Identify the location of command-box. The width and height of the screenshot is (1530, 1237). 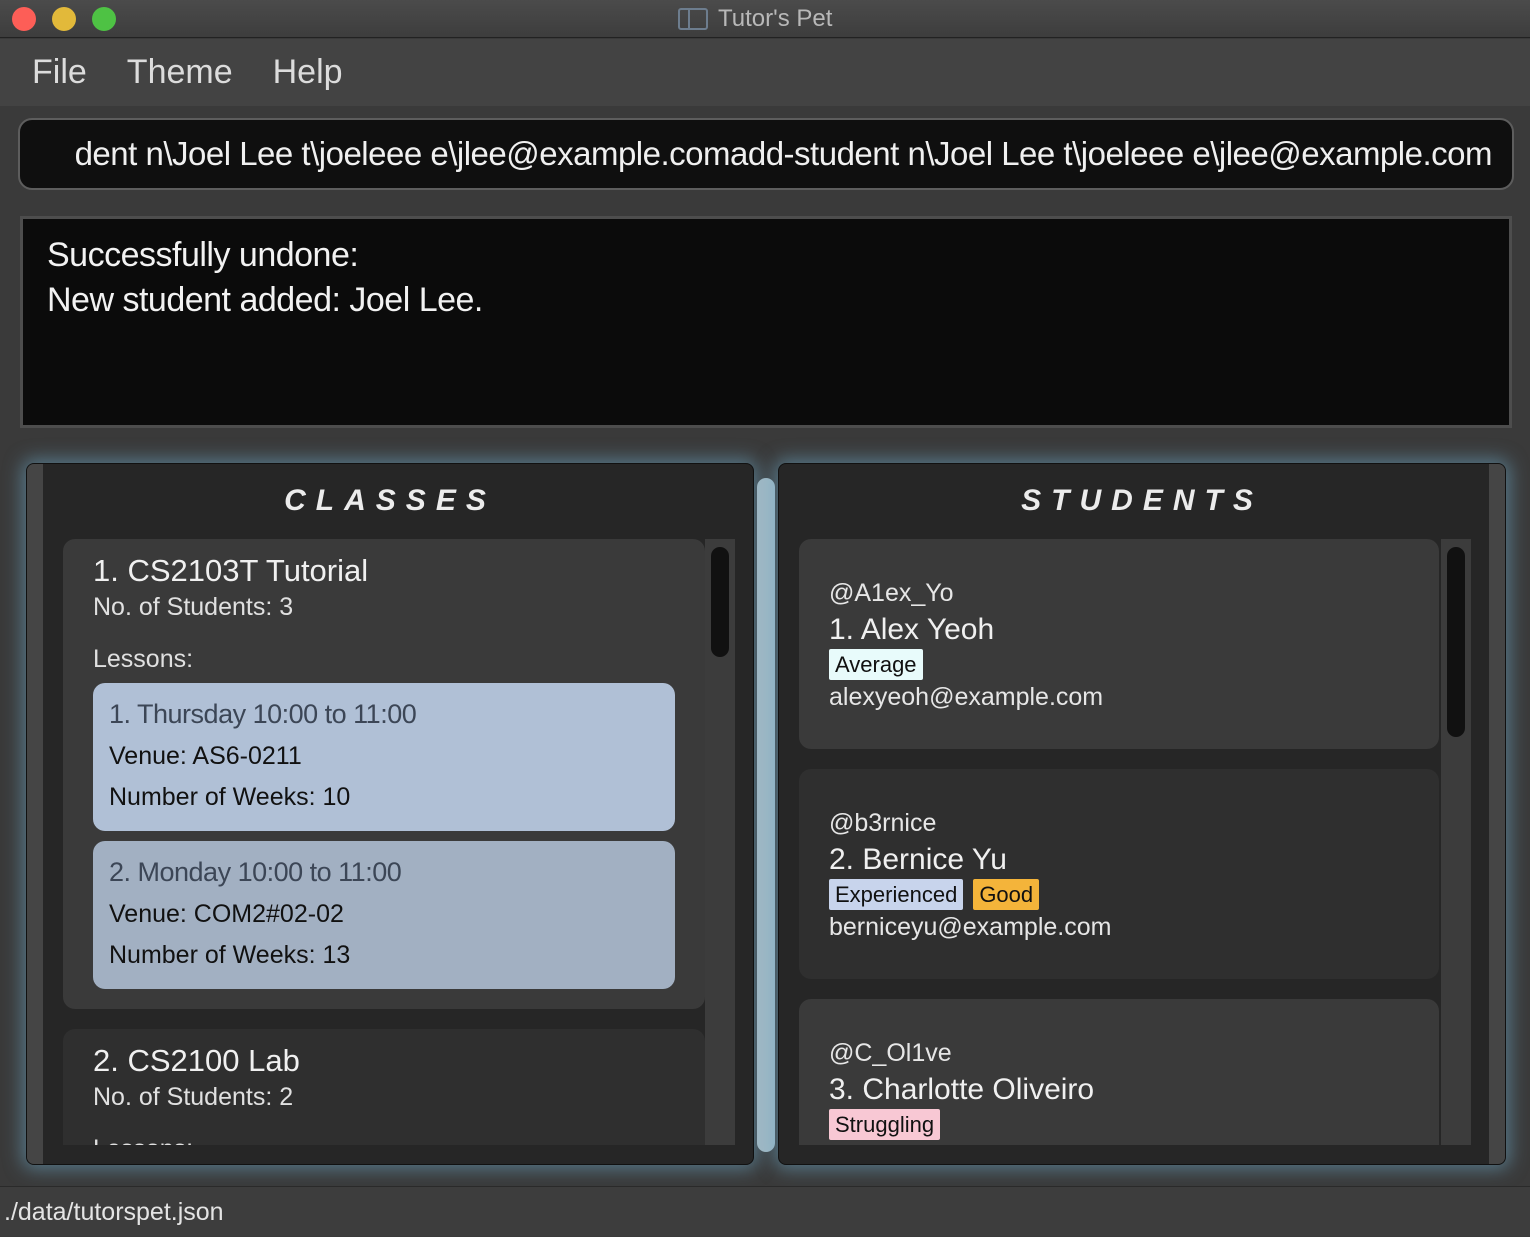
(766, 154).